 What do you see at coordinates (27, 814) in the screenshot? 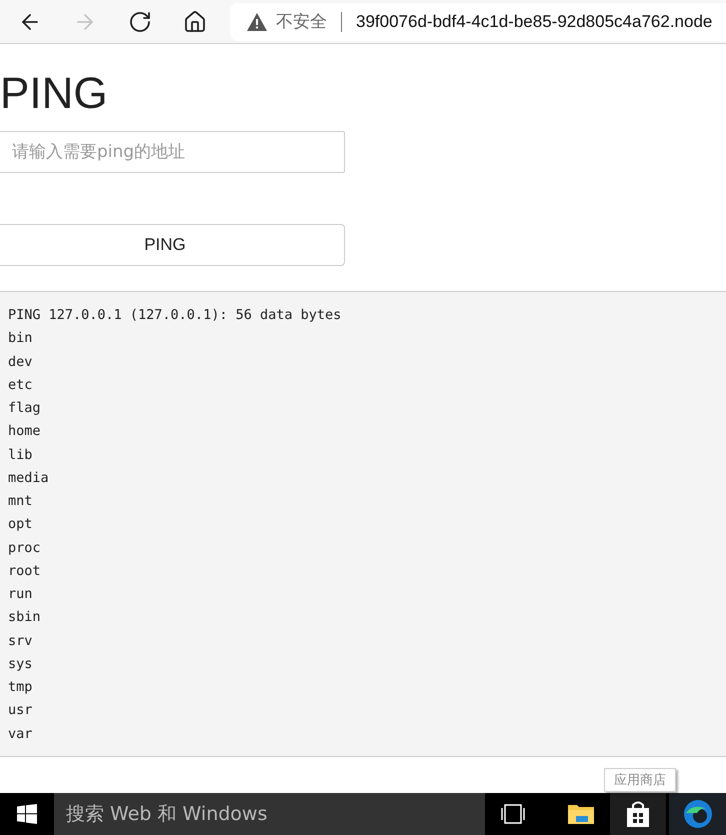
I see `windows-logo-icon` at bounding box center [27, 814].